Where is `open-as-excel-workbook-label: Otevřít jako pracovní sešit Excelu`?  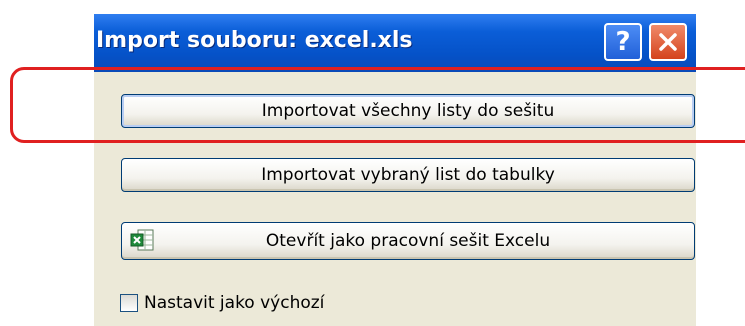
open-as-excel-workbook-label: Otevřít jako pracovní sešit Excelu is located at coordinates (408, 241).